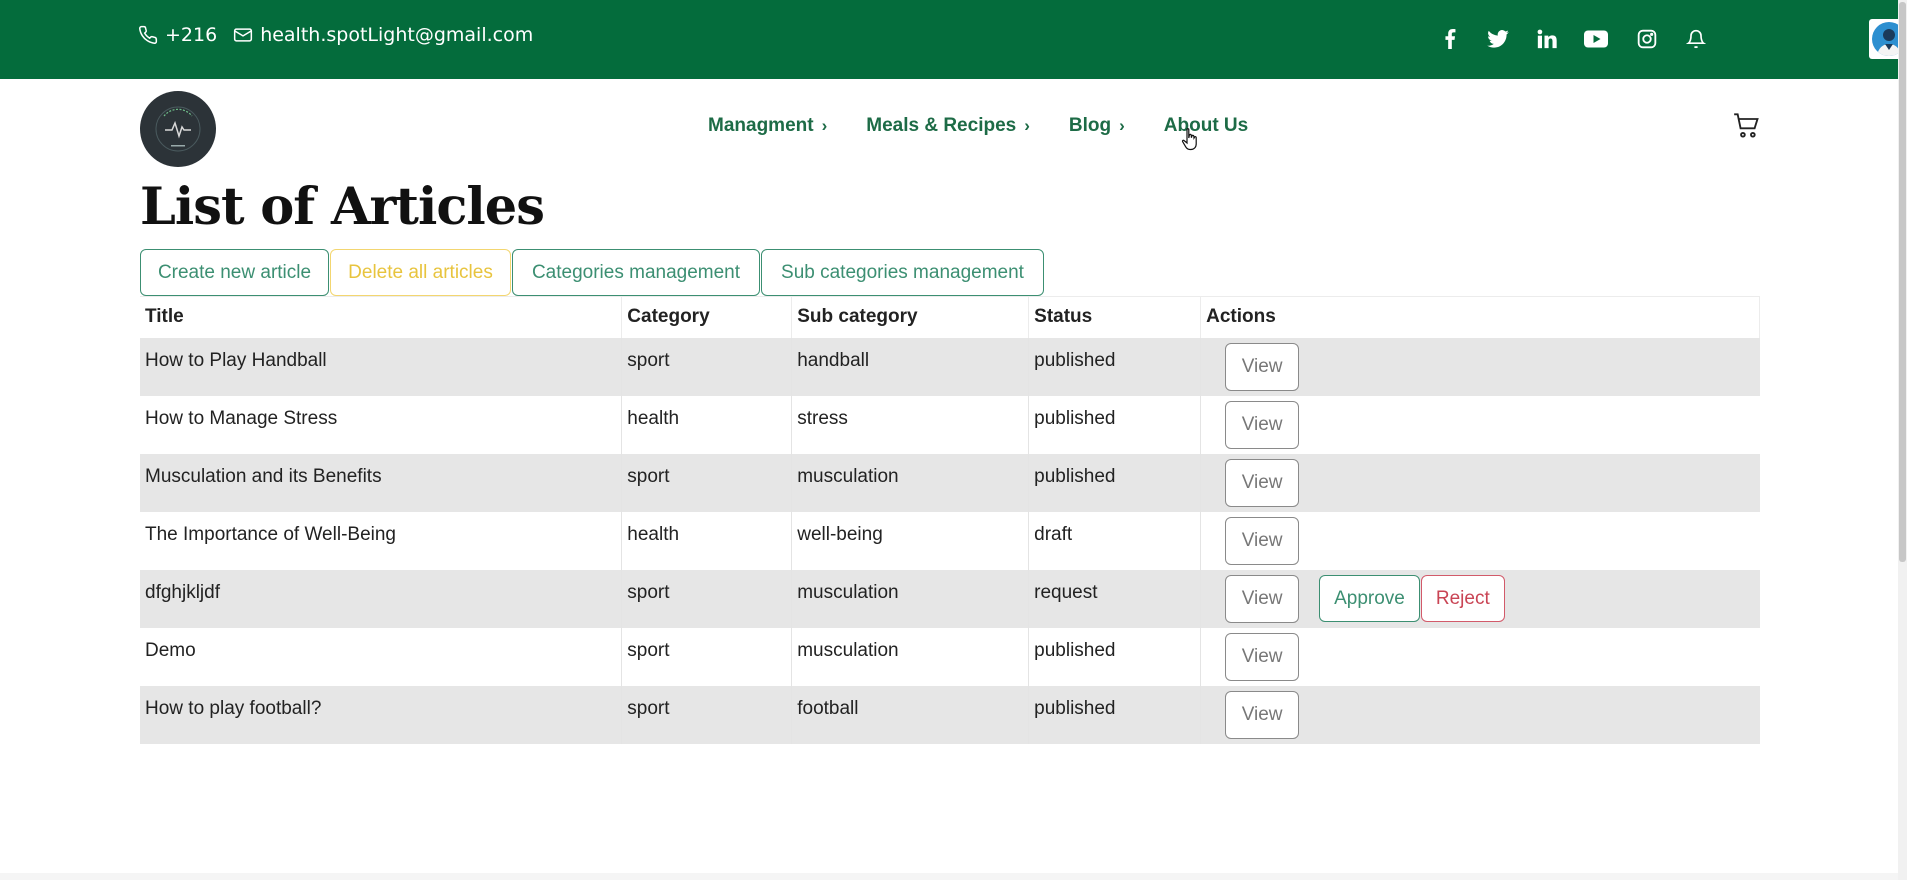  Describe the element at coordinates (381, 366) in the screenshot. I see `cell-title: How to Play Handball` at that location.